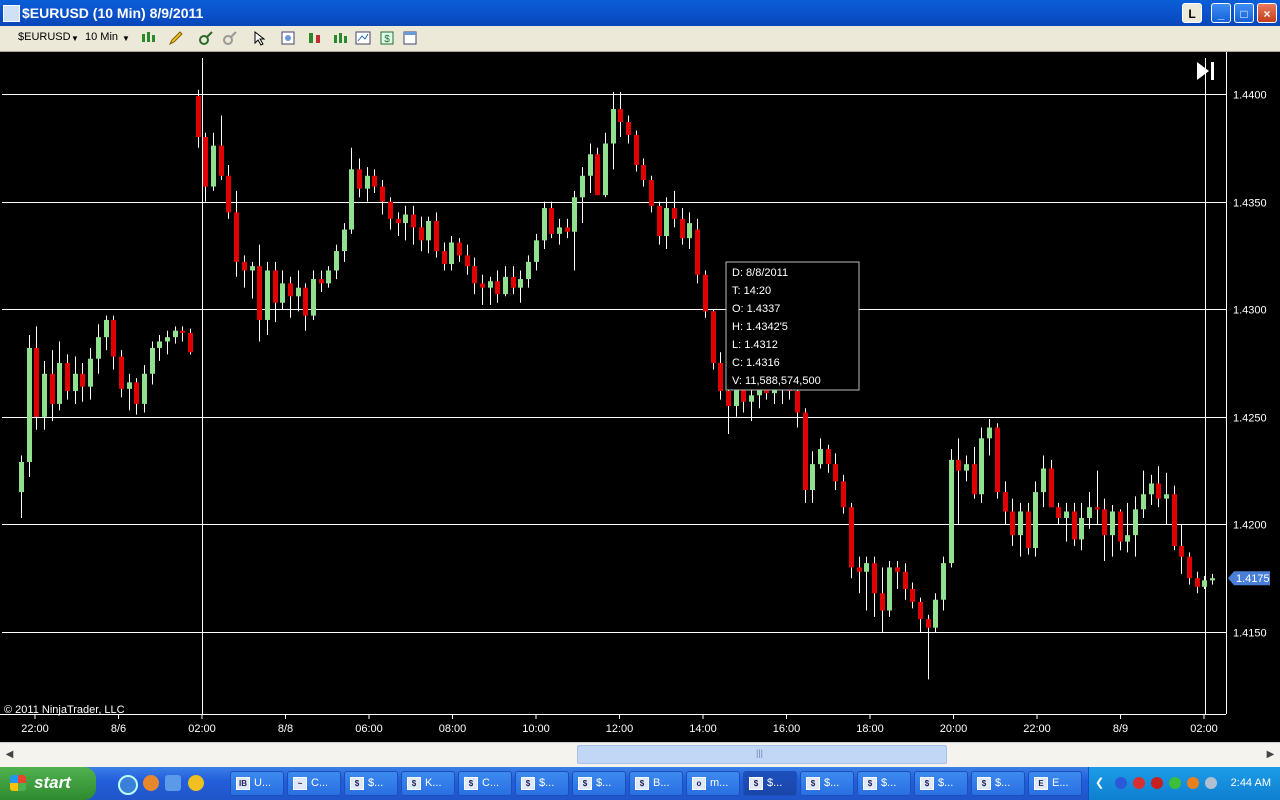  What do you see at coordinates (1211, 783) in the screenshot?
I see `volume-icon` at bounding box center [1211, 783].